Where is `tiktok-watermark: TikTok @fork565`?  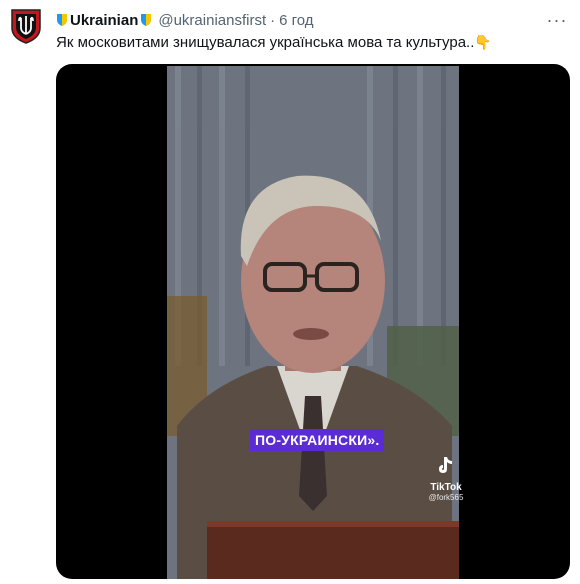 tiktok-watermark: TikTok @fork565 is located at coordinates (446, 479).